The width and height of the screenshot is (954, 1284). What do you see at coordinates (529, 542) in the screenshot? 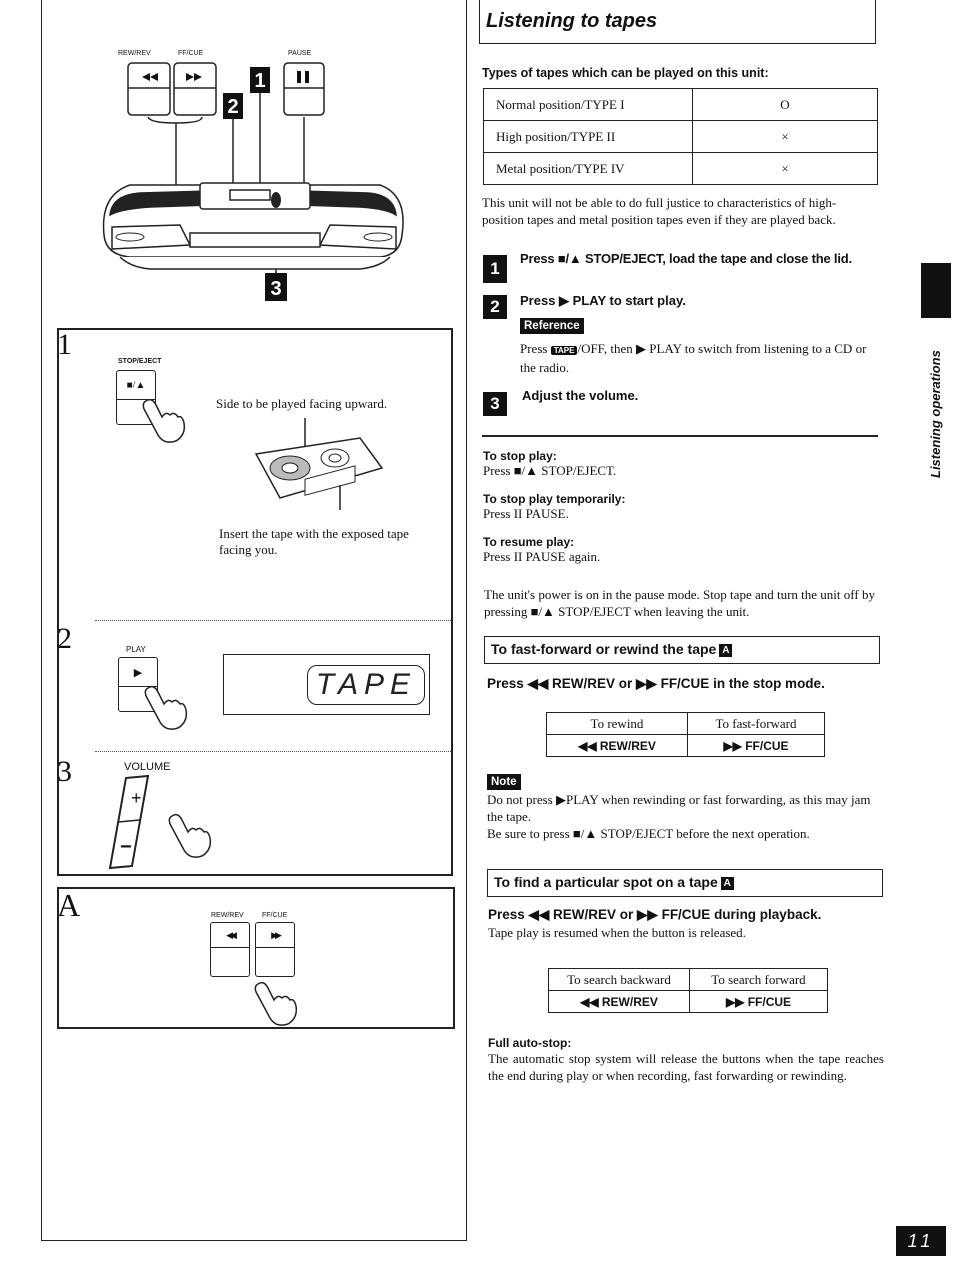
I see `tip-title: To resume play:` at bounding box center [529, 542].